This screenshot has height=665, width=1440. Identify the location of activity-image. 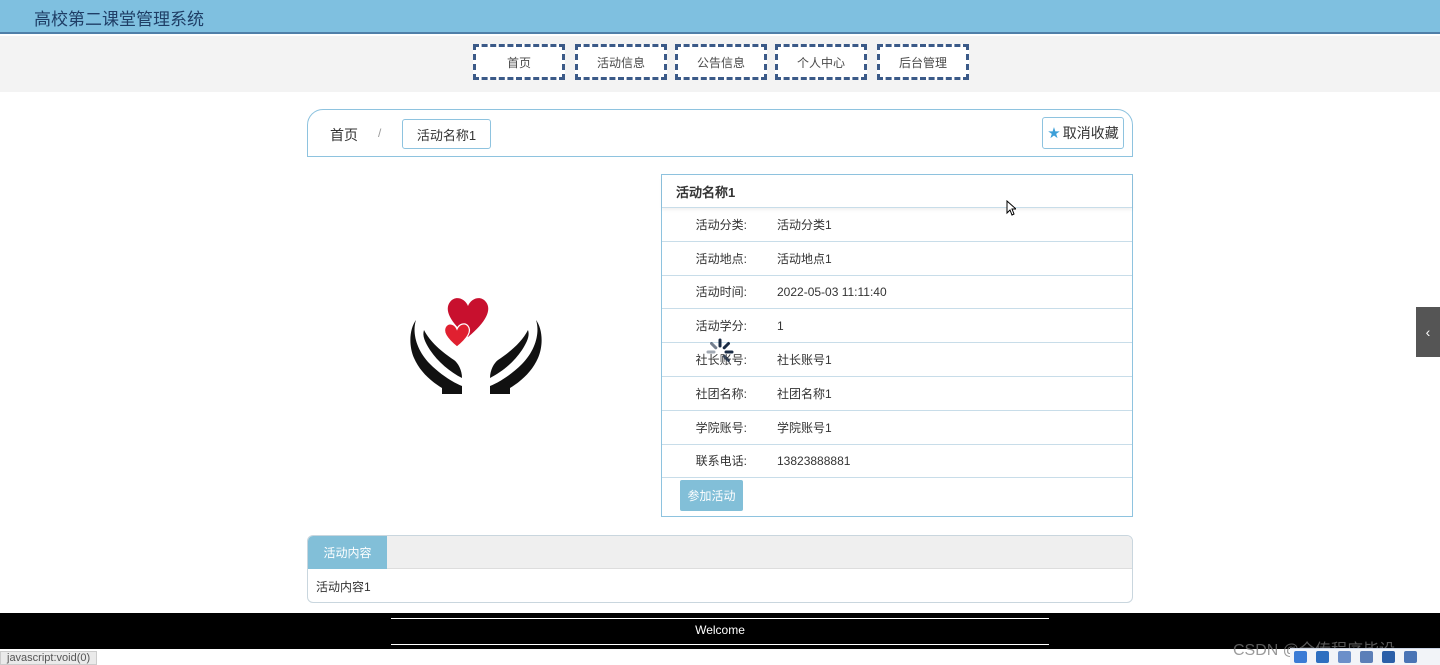
(476, 342).